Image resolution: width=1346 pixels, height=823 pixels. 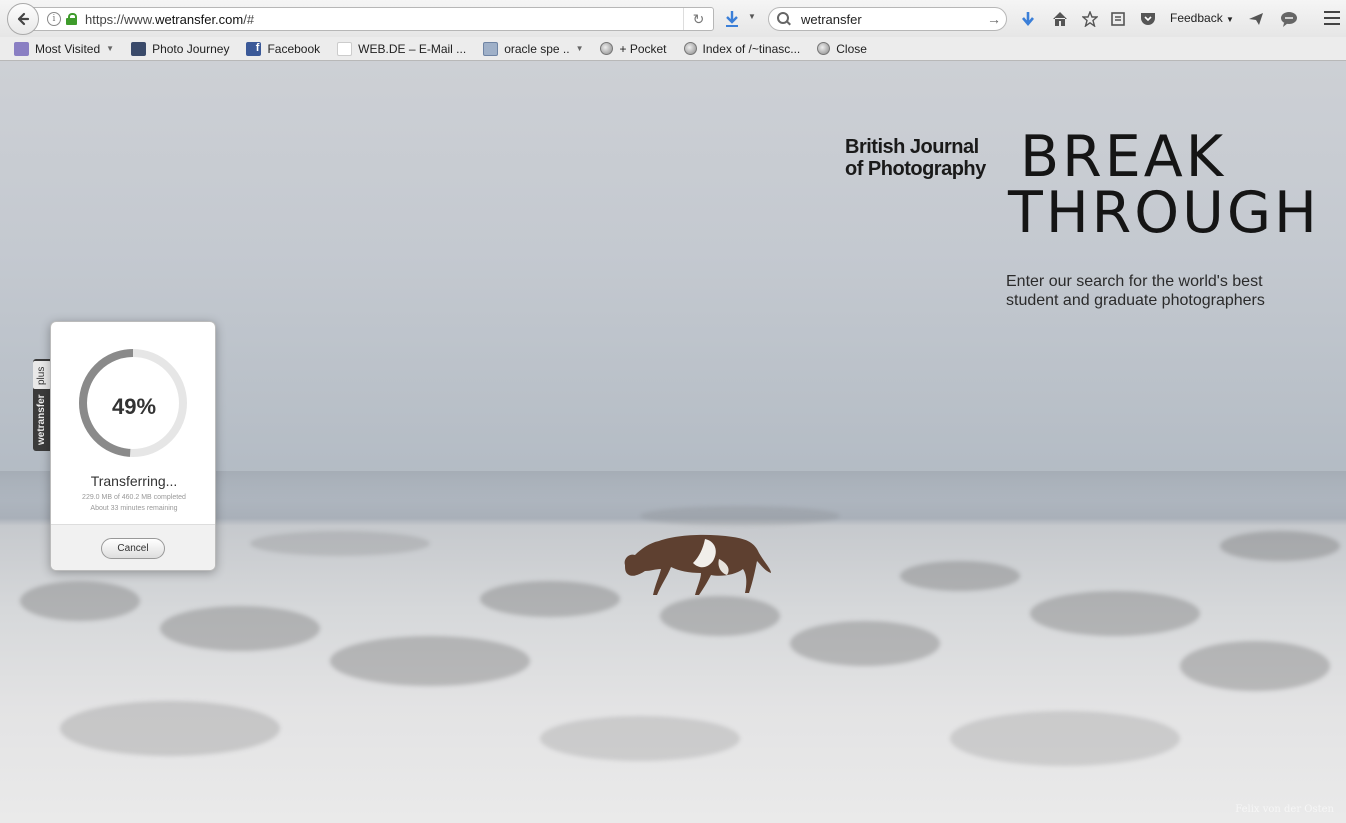 What do you see at coordinates (912, 147) in the screenshot?
I see `bjp-logo-line1: British Journal` at bounding box center [912, 147].